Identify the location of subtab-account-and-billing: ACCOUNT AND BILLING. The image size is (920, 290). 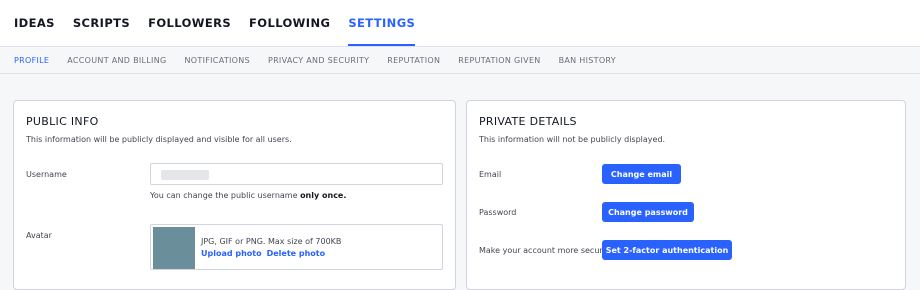
(116, 60).